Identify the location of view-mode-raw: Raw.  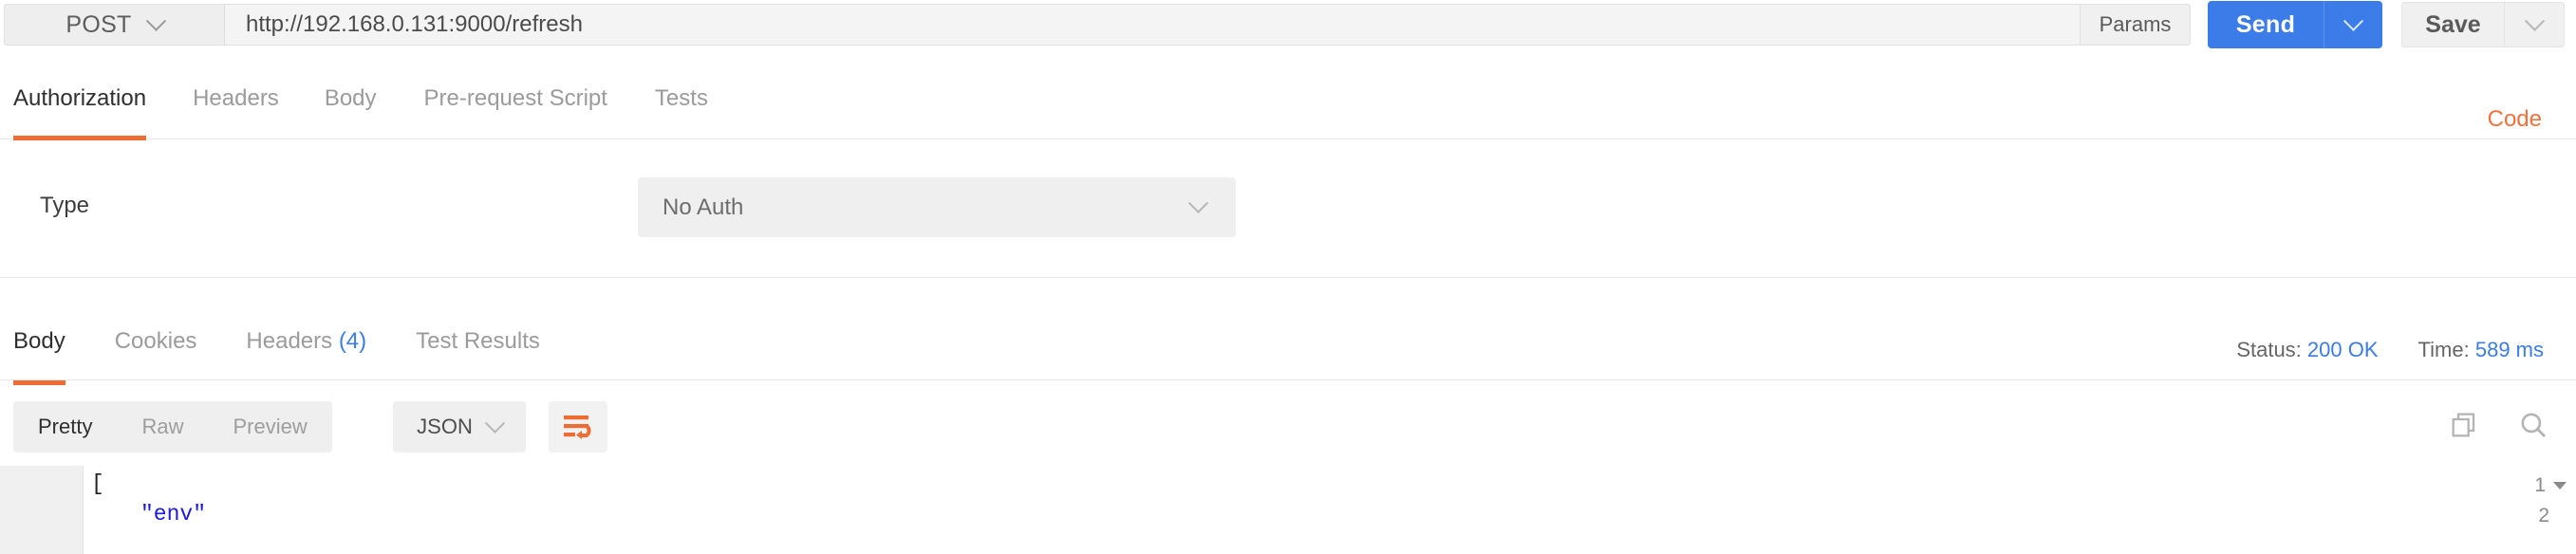
(162, 427).